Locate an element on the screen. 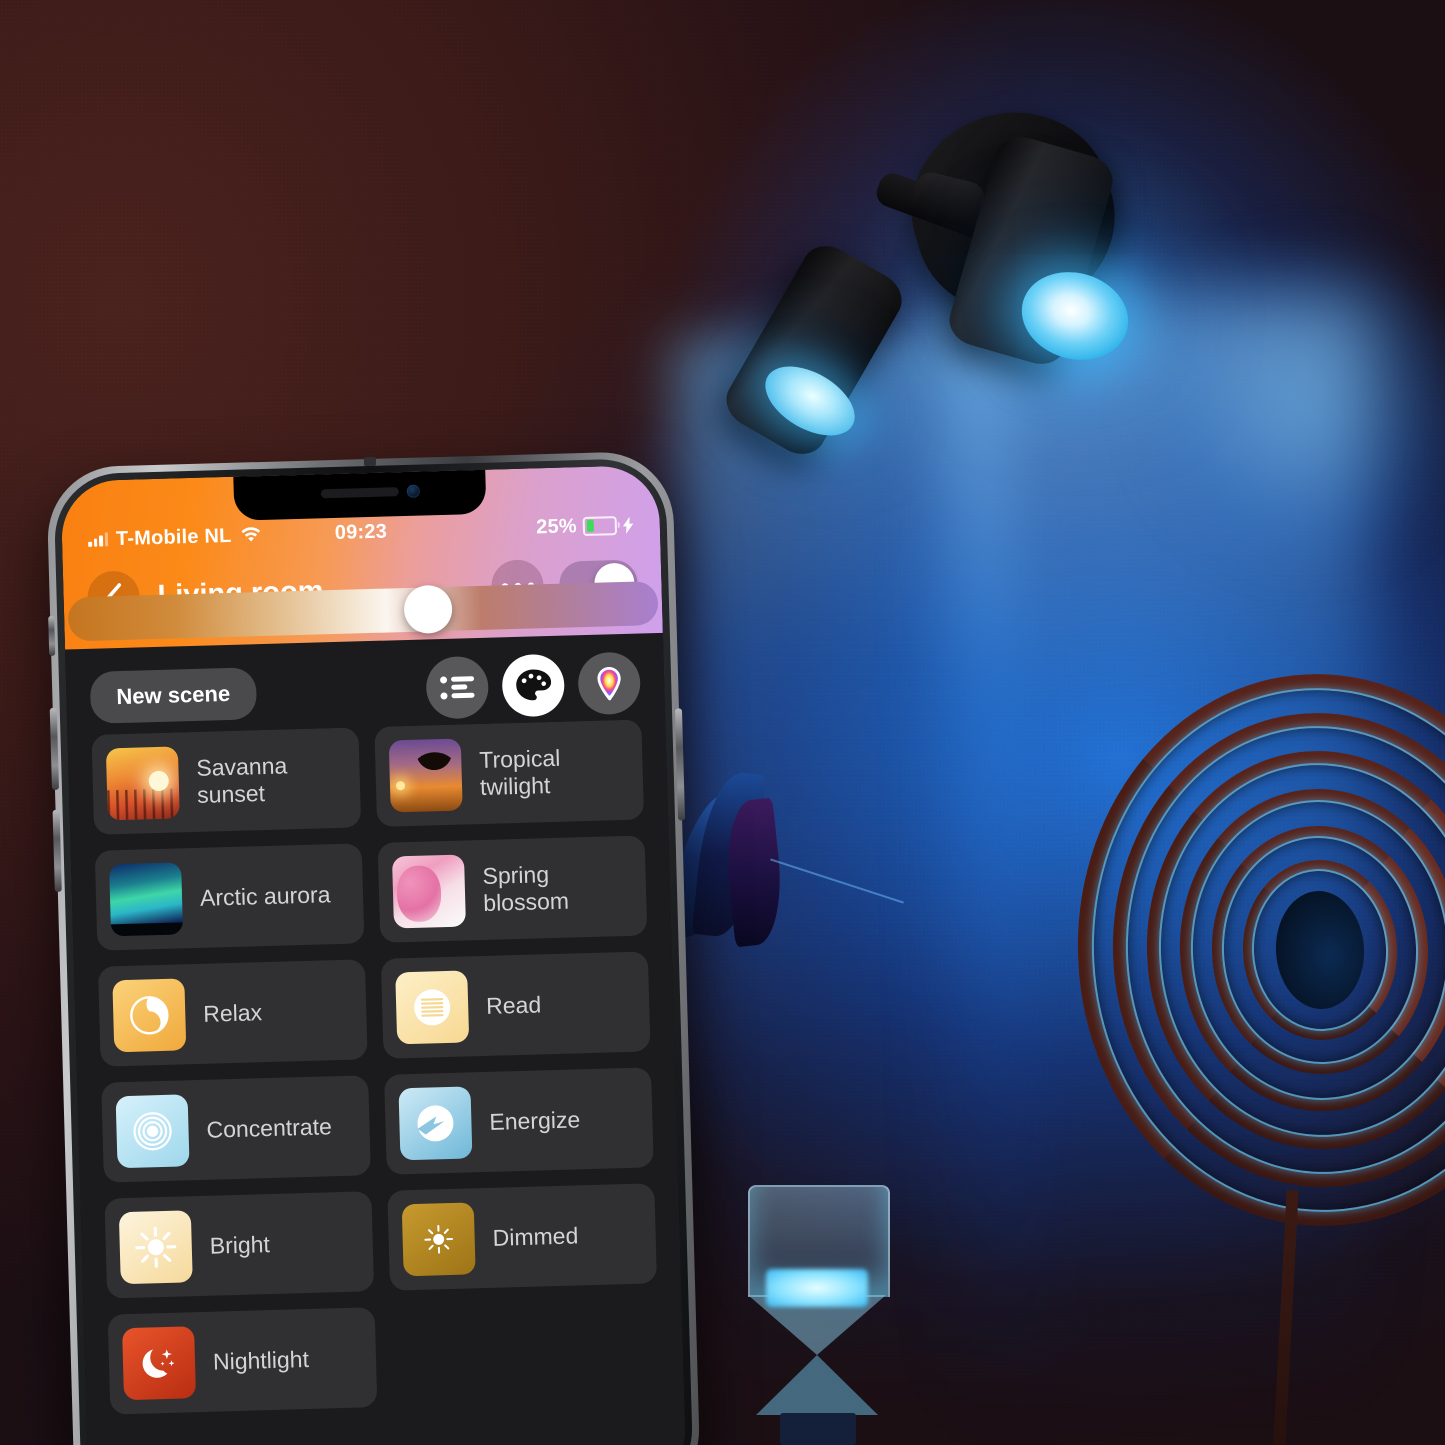 The width and height of the screenshot is (1445, 1445). scene-label: Concentrate is located at coordinates (269, 1127).